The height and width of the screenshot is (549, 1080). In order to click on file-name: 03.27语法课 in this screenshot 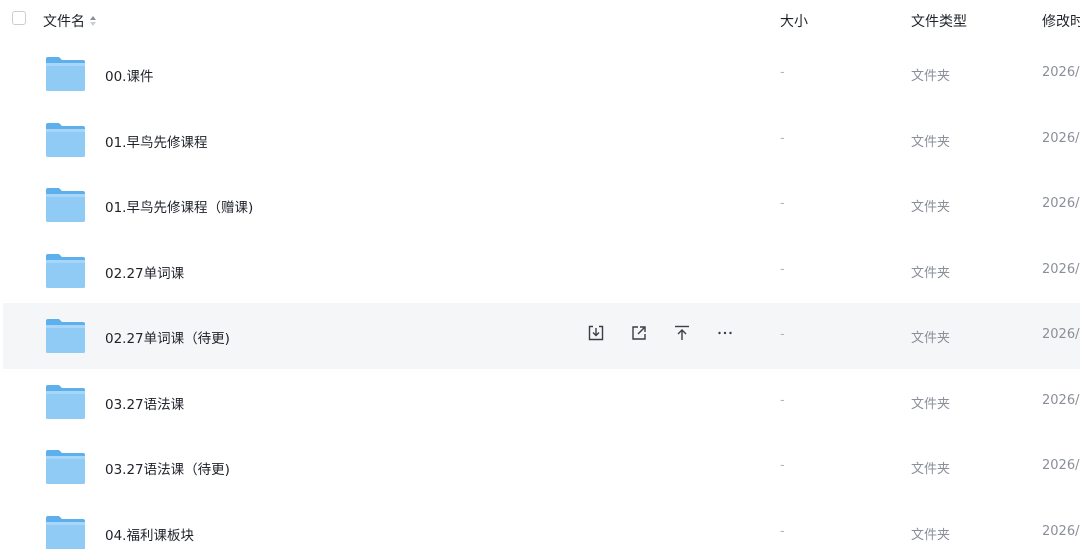, I will do `click(144, 403)`.